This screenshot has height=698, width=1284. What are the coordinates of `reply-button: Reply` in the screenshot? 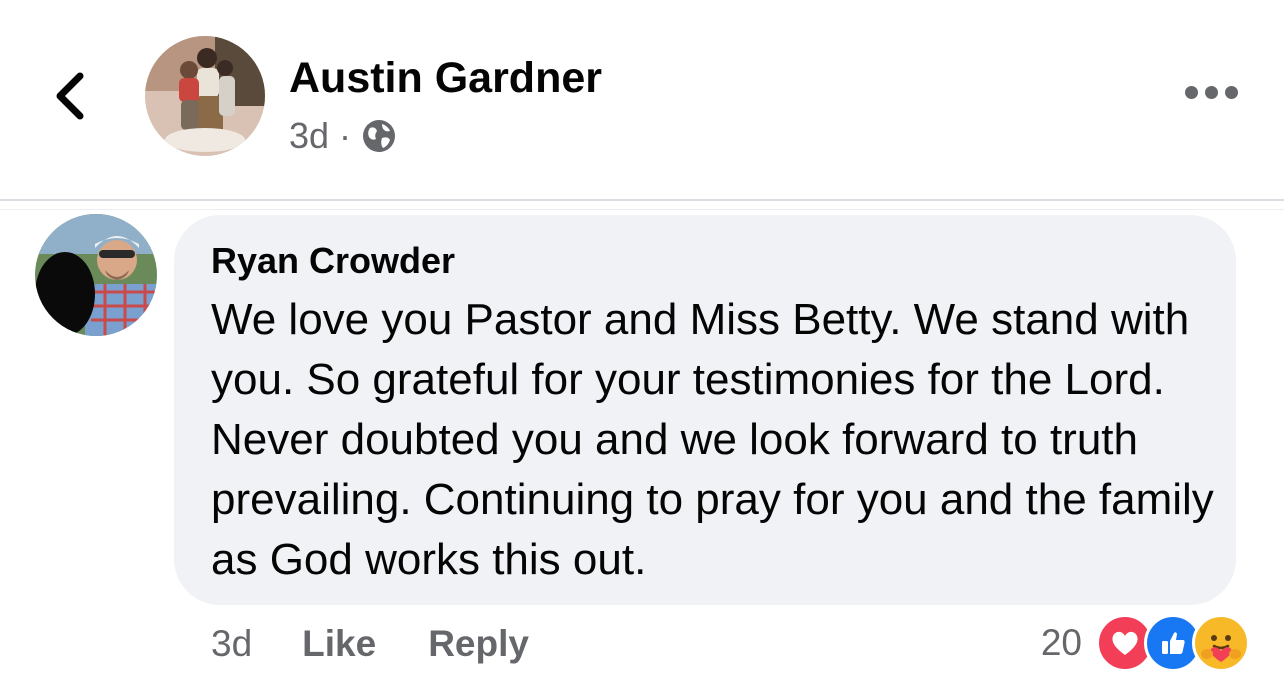 It's located at (478, 644).